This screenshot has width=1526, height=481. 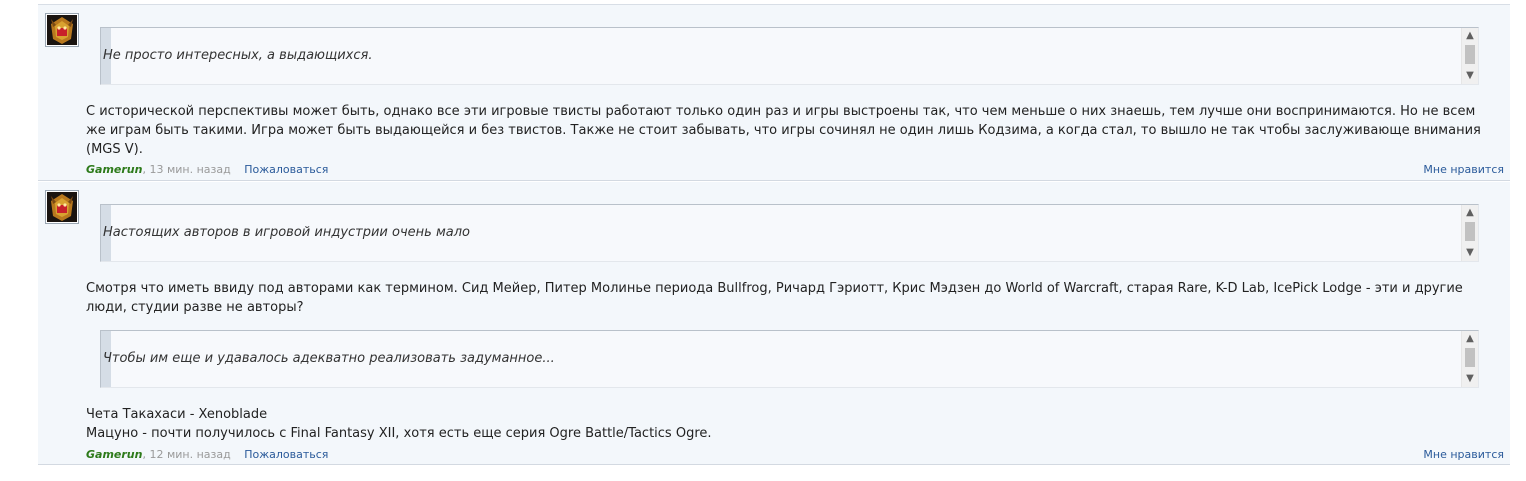 What do you see at coordinates (186, 454) in the screenshot?
I see `comment-time: , 12 мин. назад` at bounding box center [186, 454].